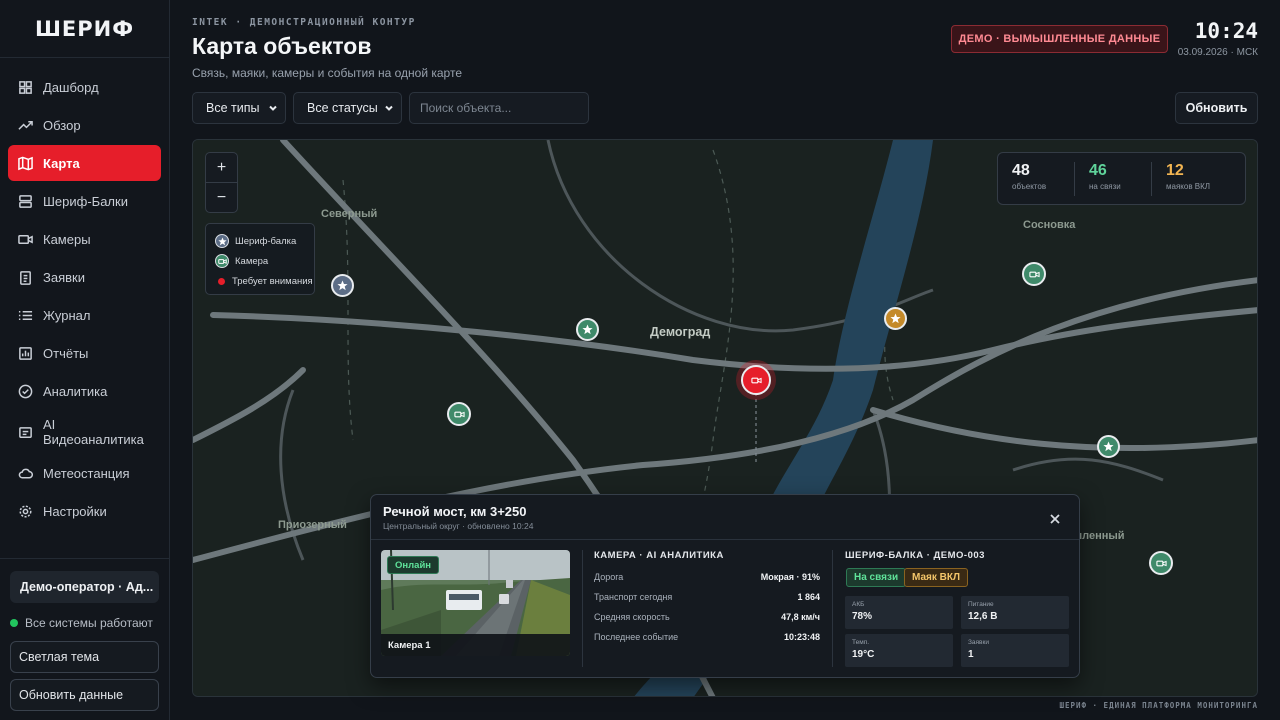 This screenshot has height=720, width=1280. I want to click on stat-objects: 48 объектов, so click(1036, 179).